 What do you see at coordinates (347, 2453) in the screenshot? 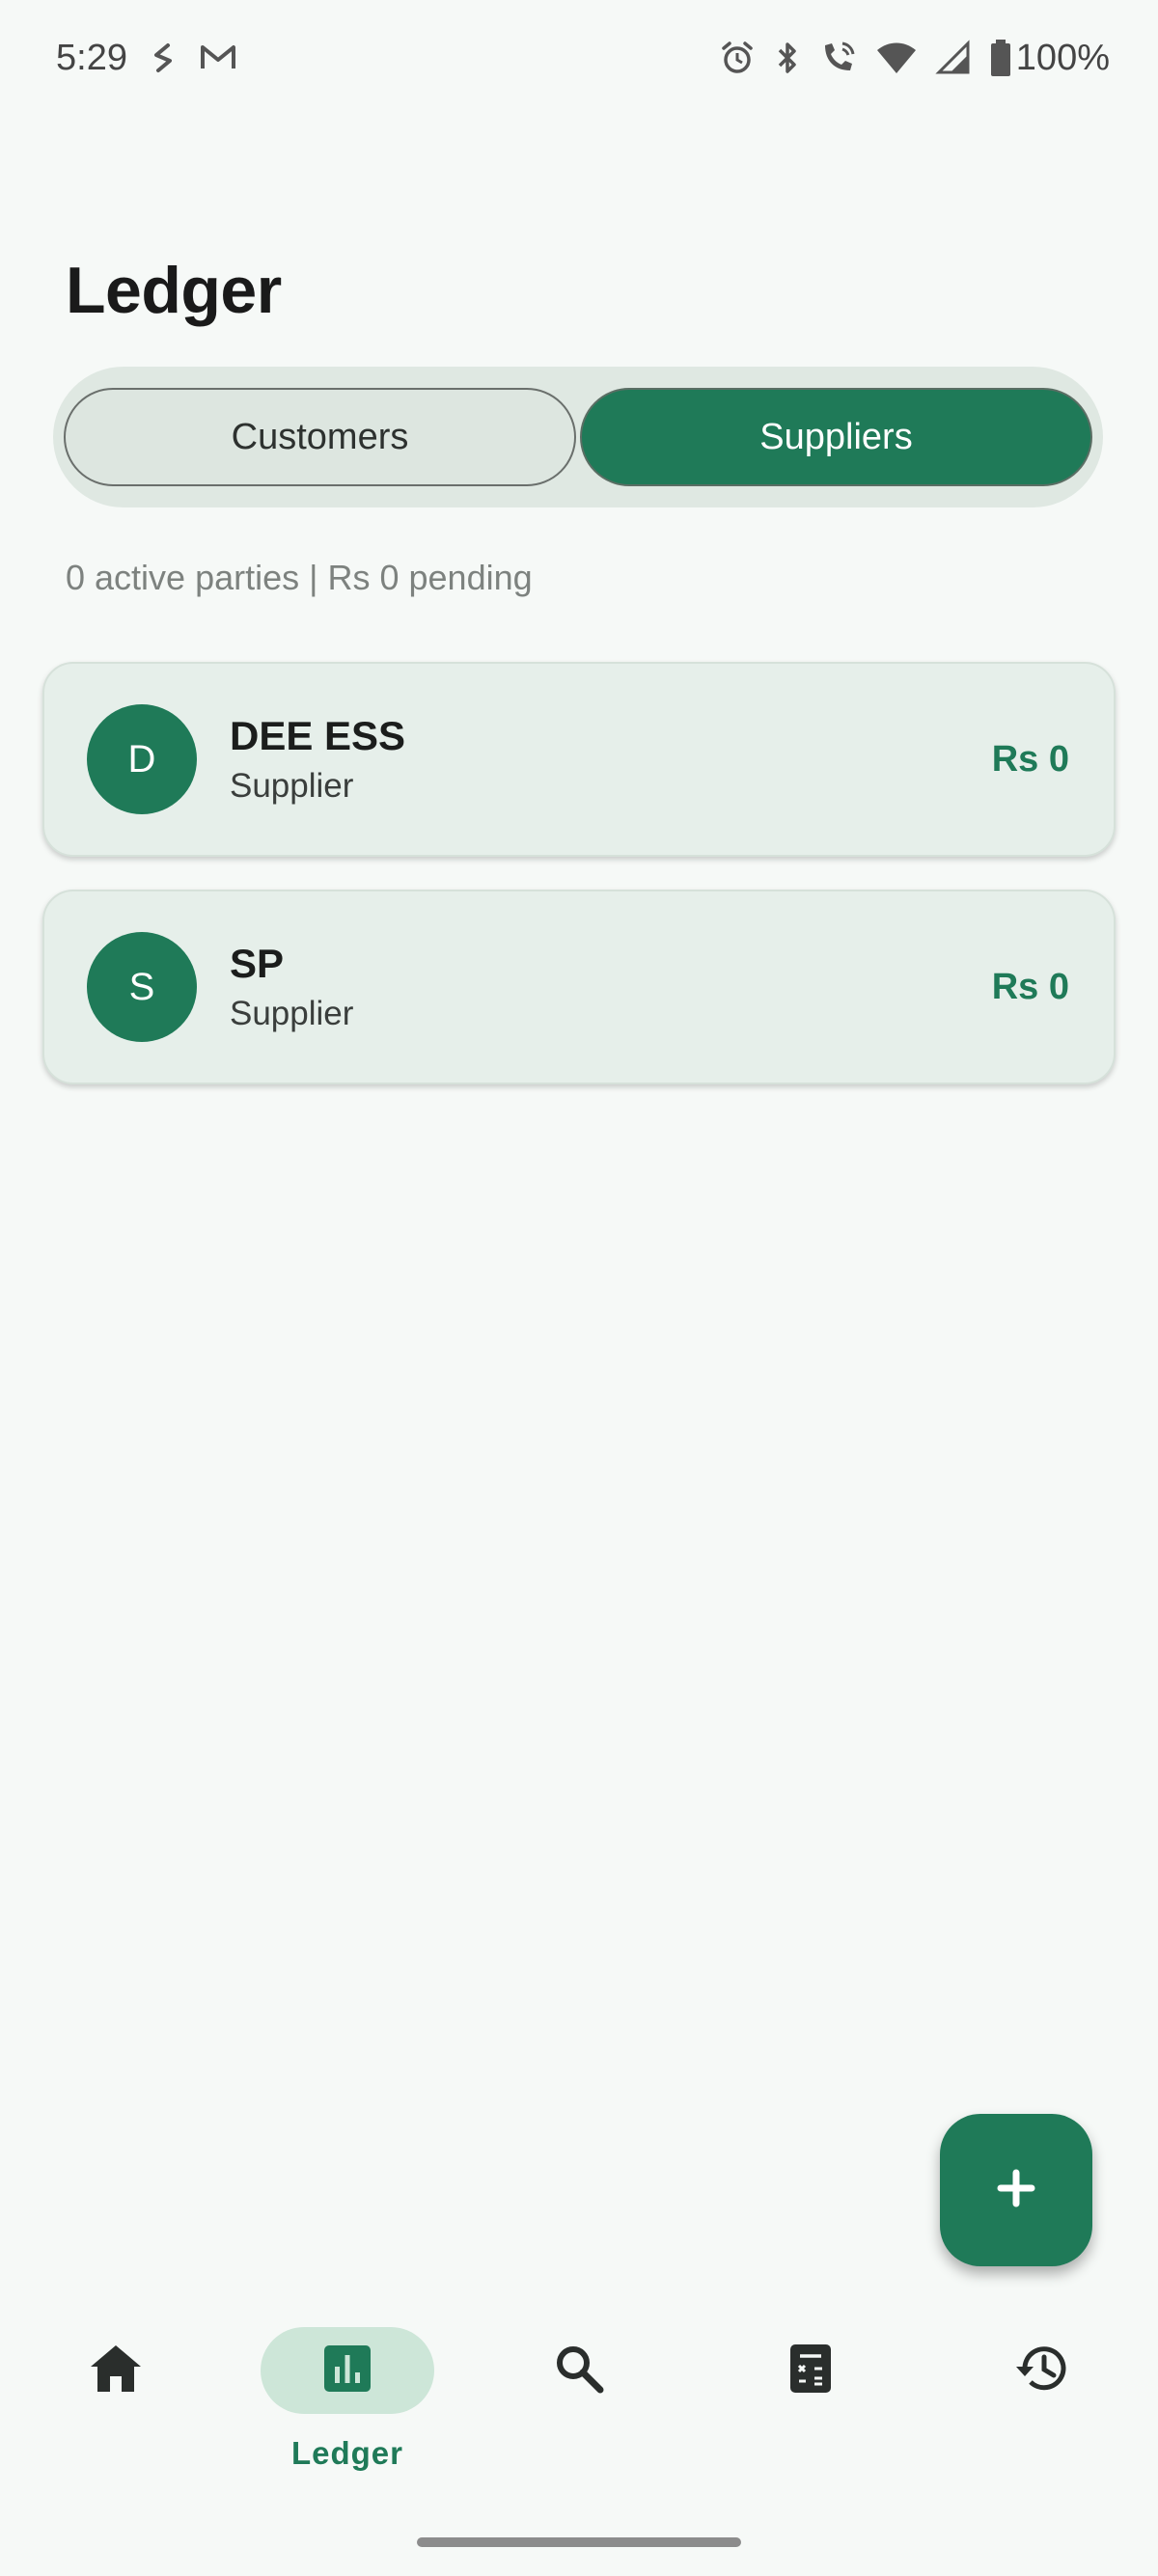
I see `nav-label-ledger: Ledger` at bounding box center [347, 2453].